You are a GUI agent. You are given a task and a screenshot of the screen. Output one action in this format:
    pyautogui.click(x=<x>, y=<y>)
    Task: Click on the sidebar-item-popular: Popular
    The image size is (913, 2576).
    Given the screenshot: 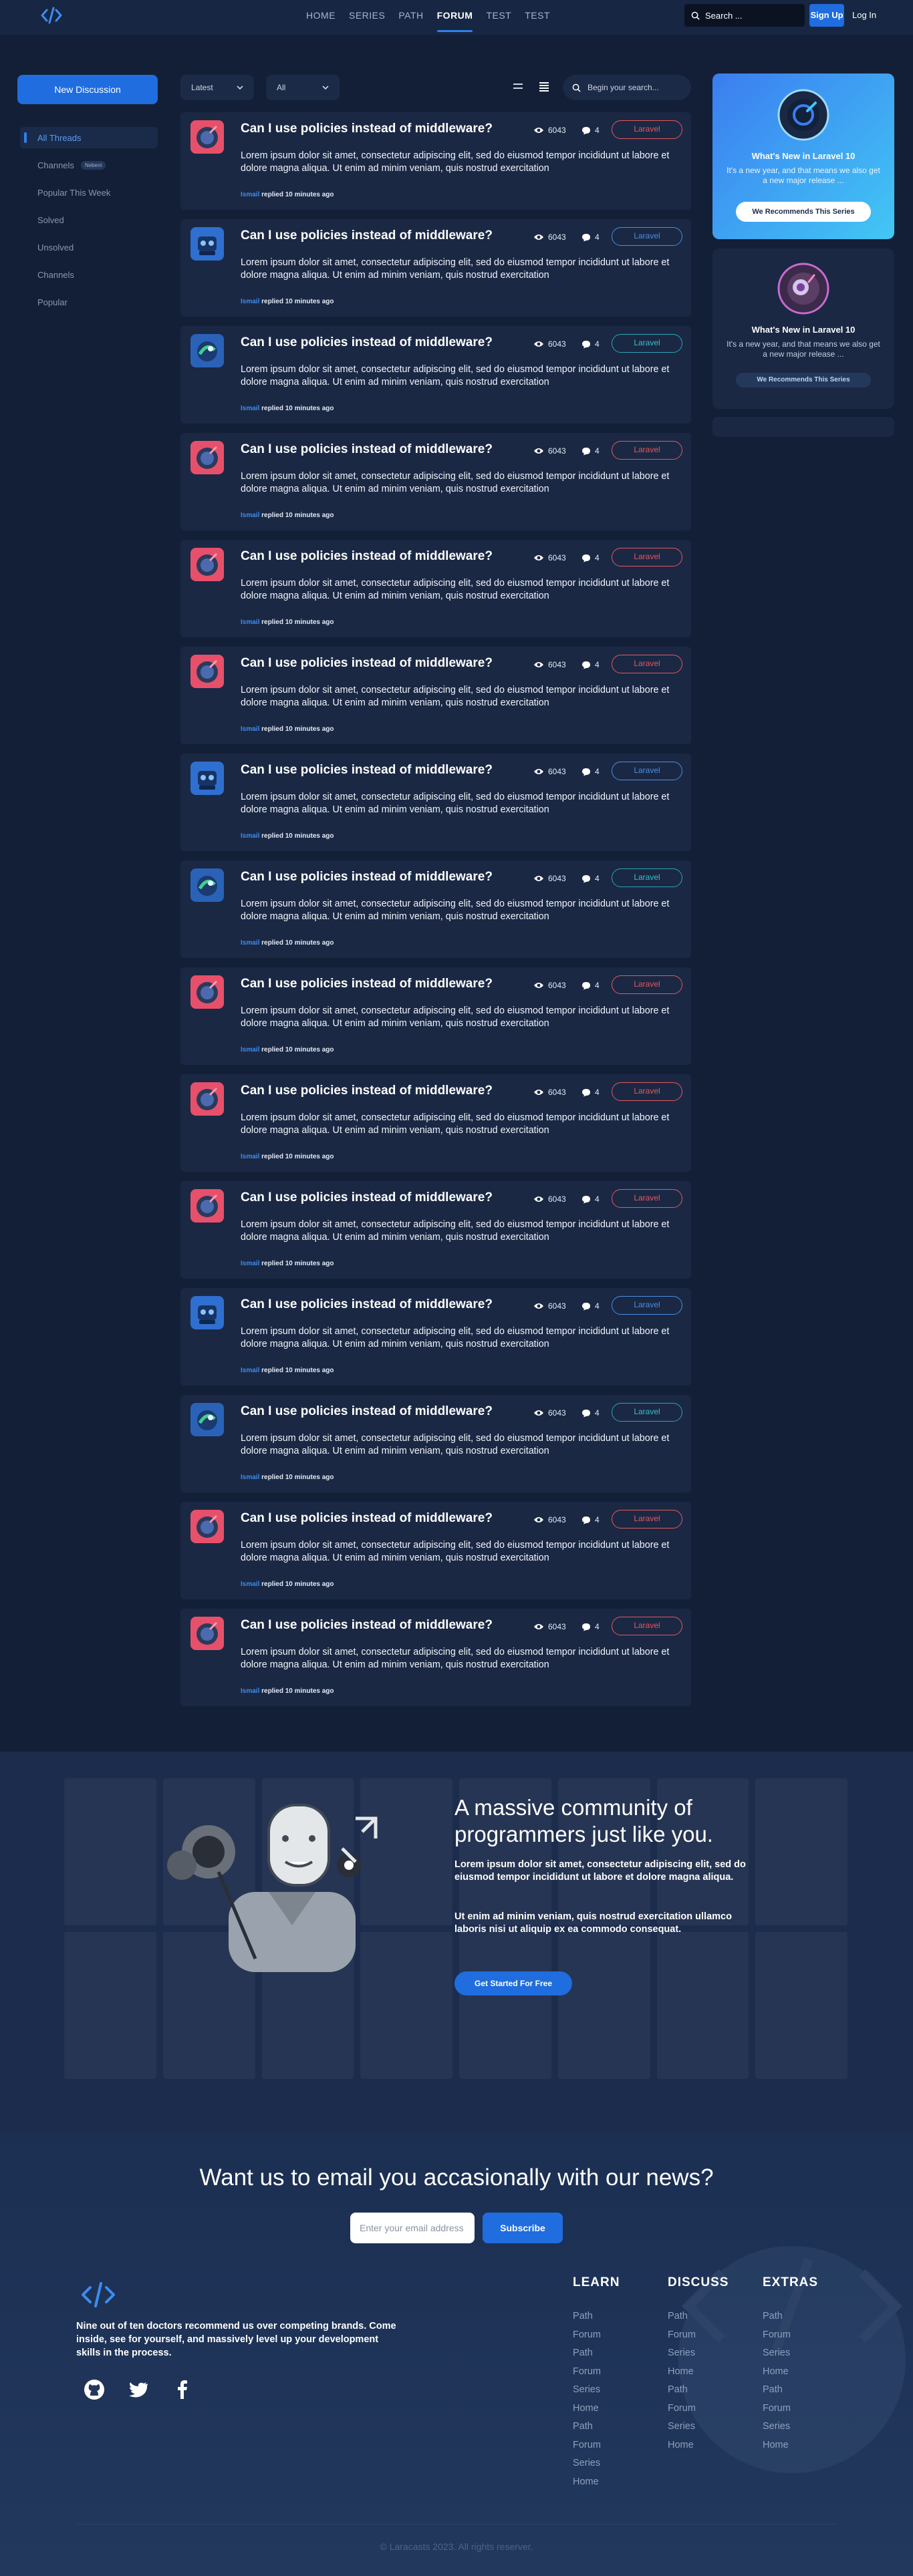 What is the action you would take?
    pyautogui.click(x=89, y=302)
    